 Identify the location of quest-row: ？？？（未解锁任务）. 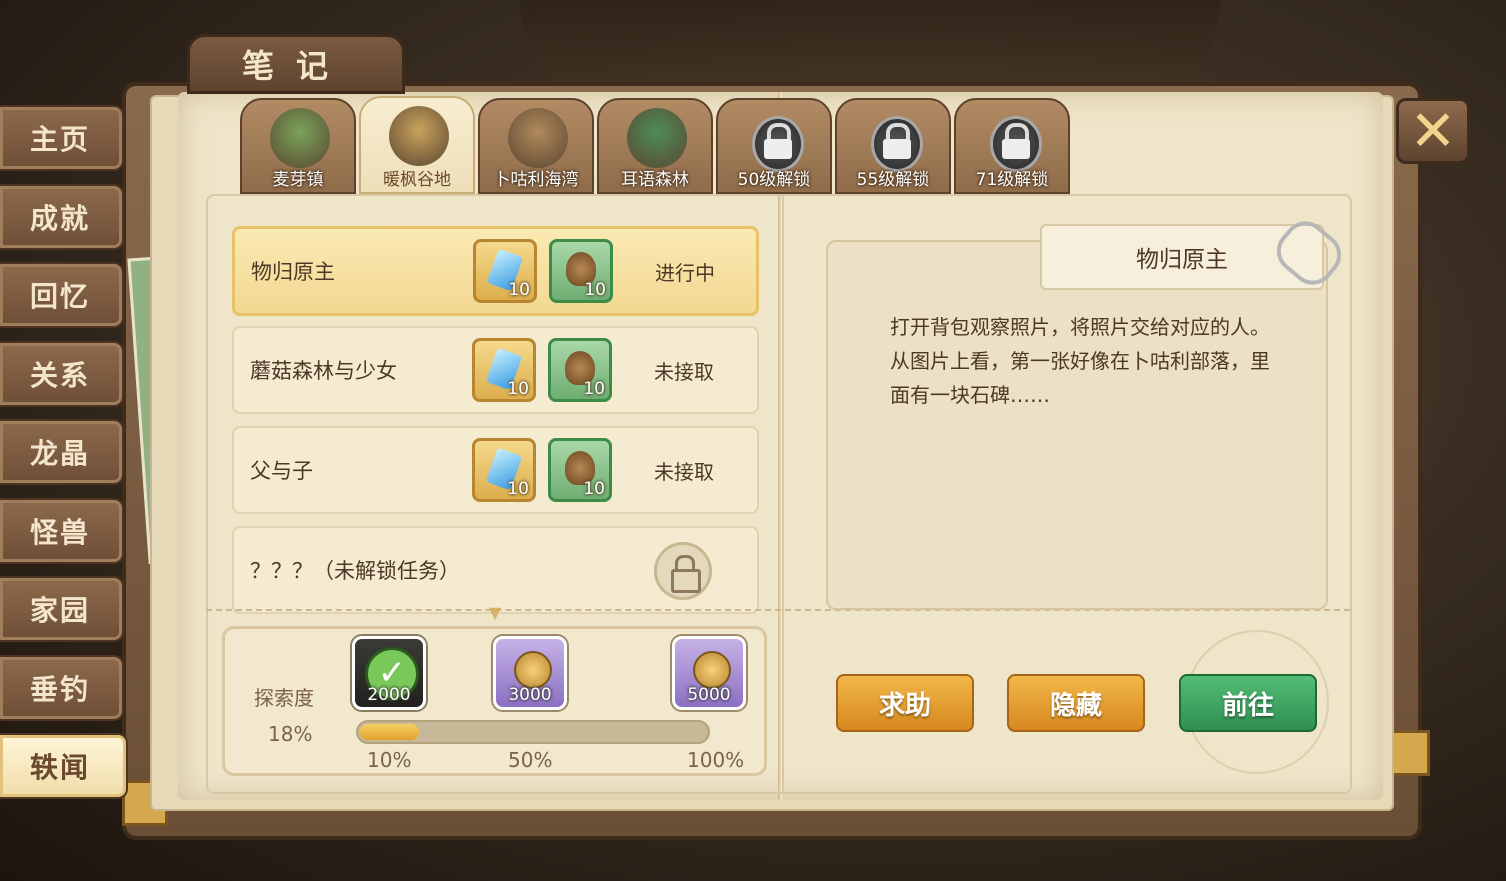
(495, 570).